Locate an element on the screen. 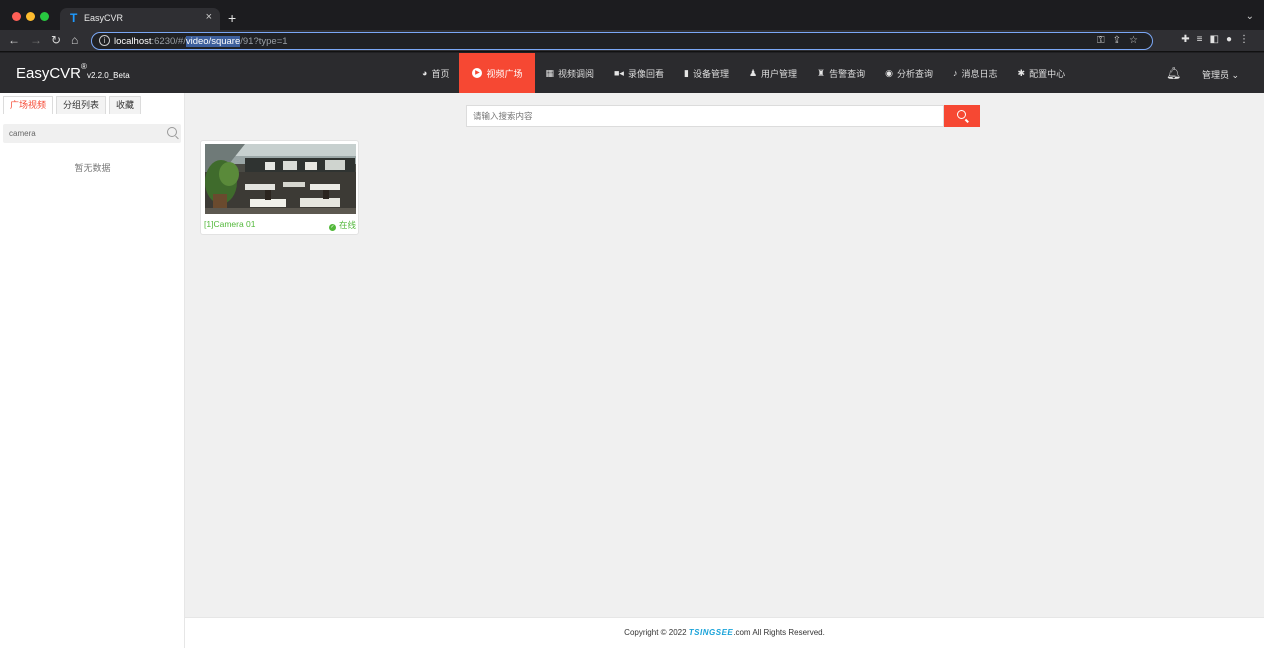  reading-list-icon: ≡ is located at coordinates (1203, 39).